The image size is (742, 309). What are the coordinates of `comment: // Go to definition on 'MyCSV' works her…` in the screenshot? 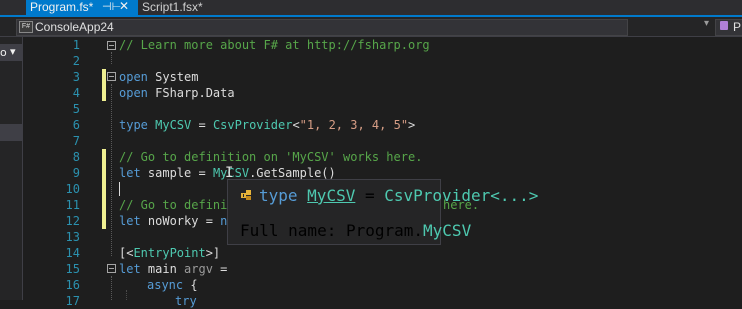 It's located at (271, 157).